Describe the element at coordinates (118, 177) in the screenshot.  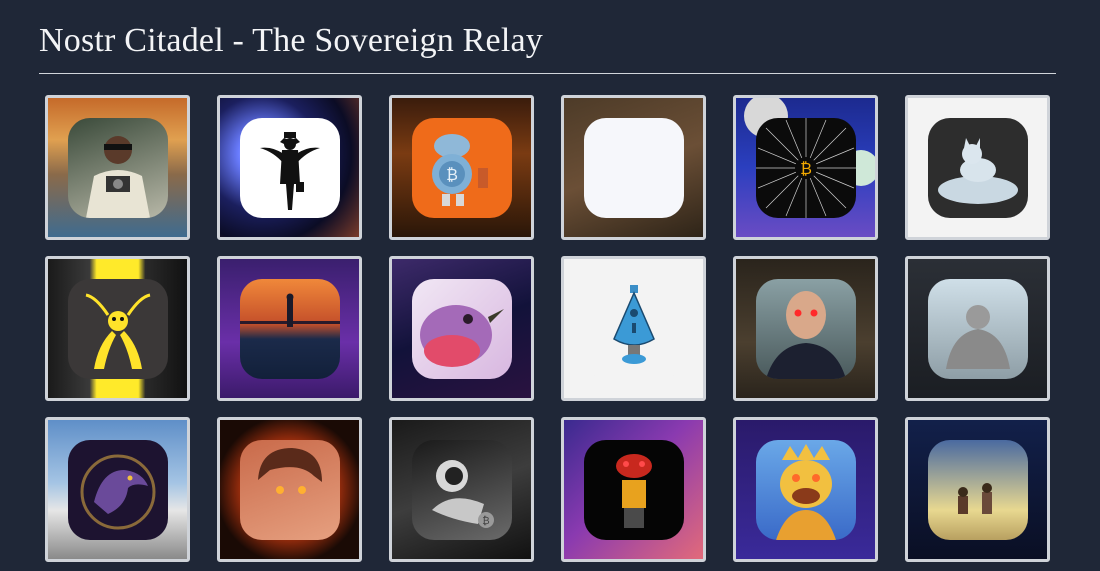
I see `man-with-camera-icon` at that location.